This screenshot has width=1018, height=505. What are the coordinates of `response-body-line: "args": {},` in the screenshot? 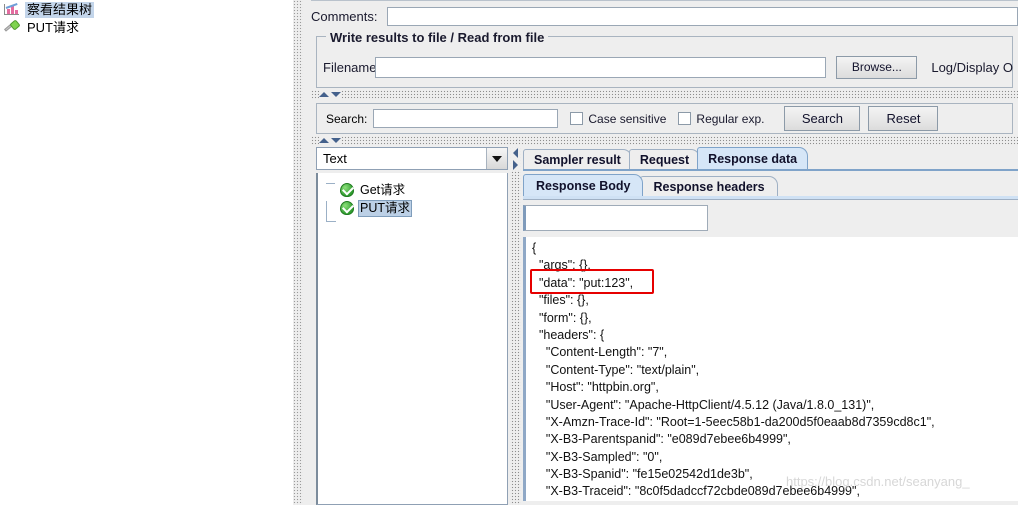 It's located at (561, 265).